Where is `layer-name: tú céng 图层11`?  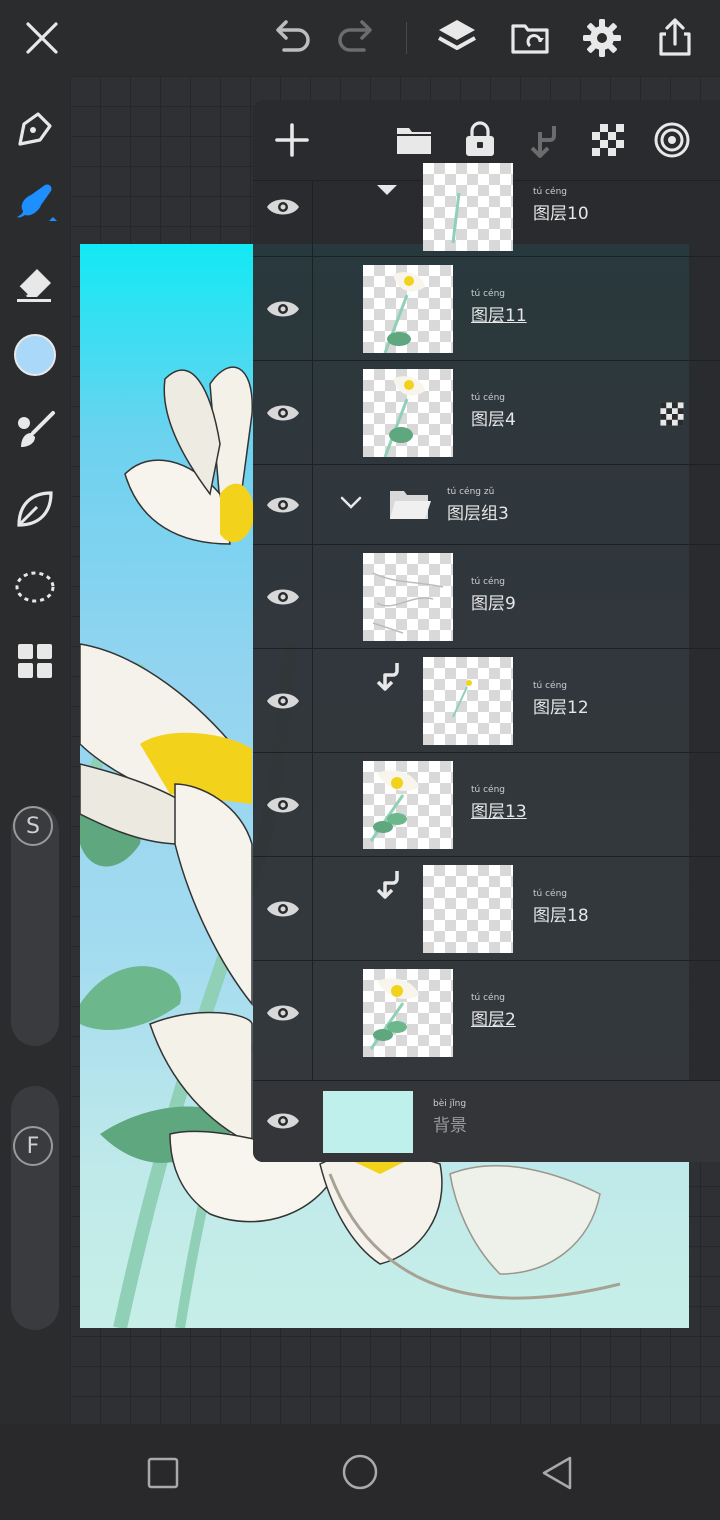
layer-name: tú céng 图层11 is located at coordinates (499, 307).